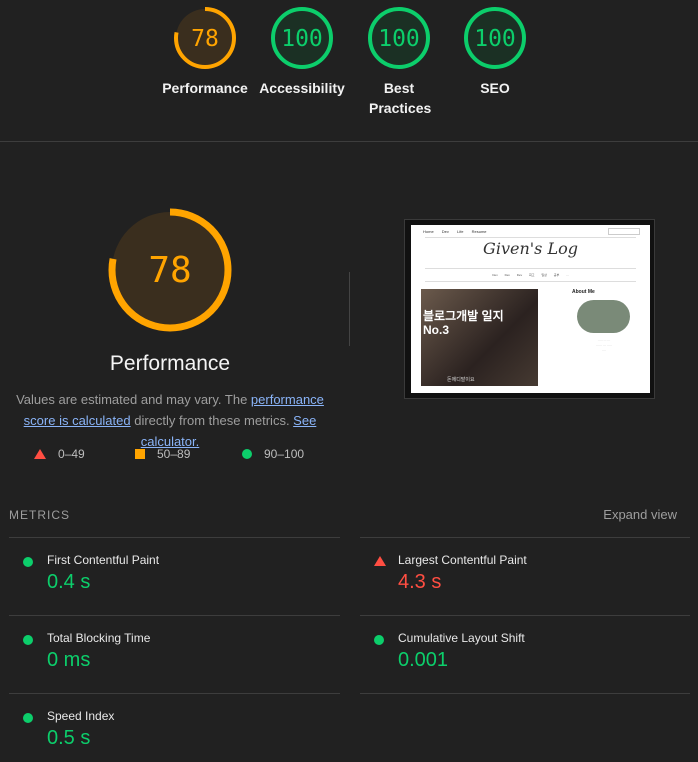 The width and height of the screenshot is (698, 762). What do you see at coordinates (170, 363) in the screenshot?
I see `performance-title: Performance` at bounding box center [170, 363].